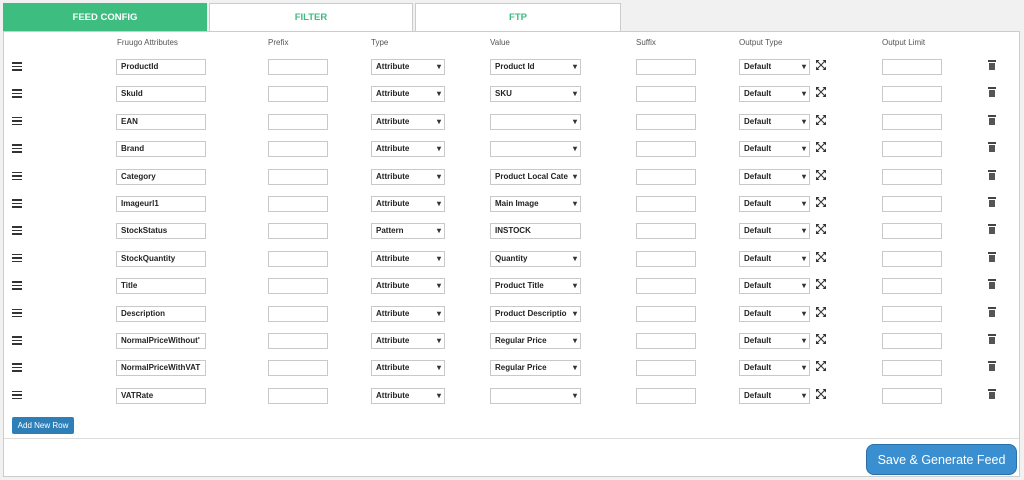 The image size is (1024, 480). I want to click on value-select: SKU, so click(535, 94).